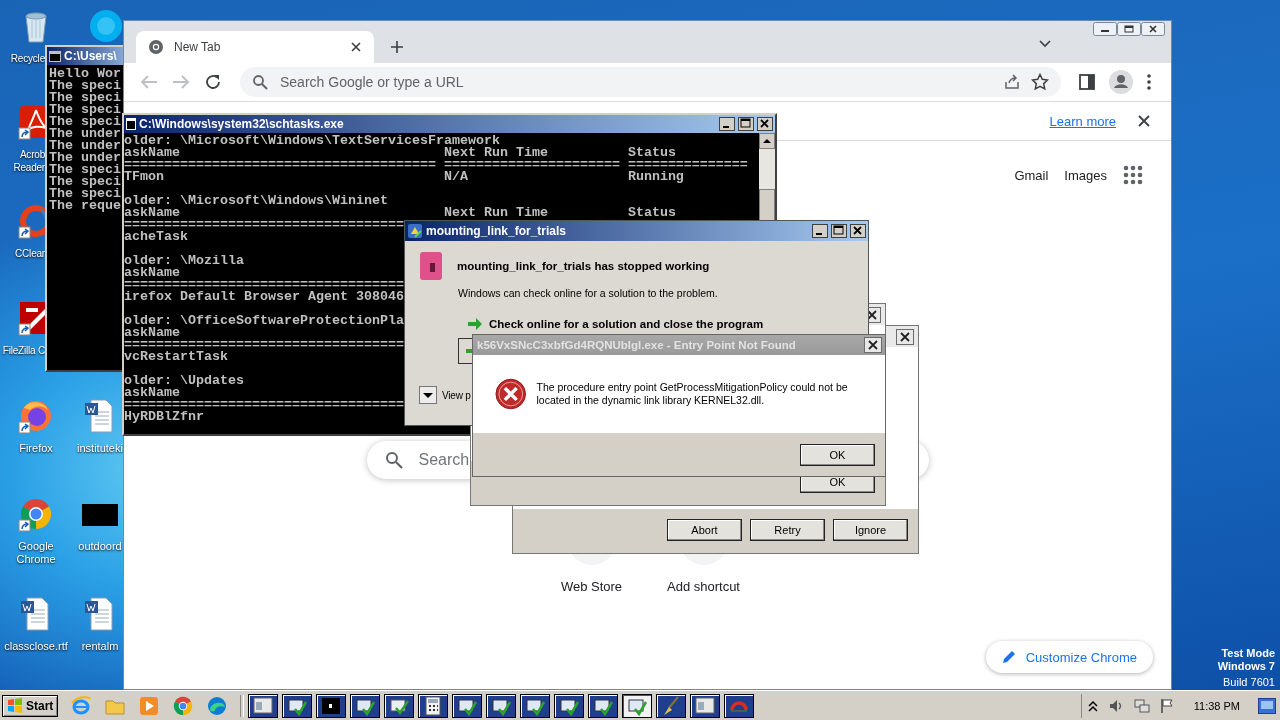  What do you see at coordinates (583, 266) in the screenshot?
I see `dialog-heading: mounting_link_for_trials has stopped working` at bounding box center [583, 266].